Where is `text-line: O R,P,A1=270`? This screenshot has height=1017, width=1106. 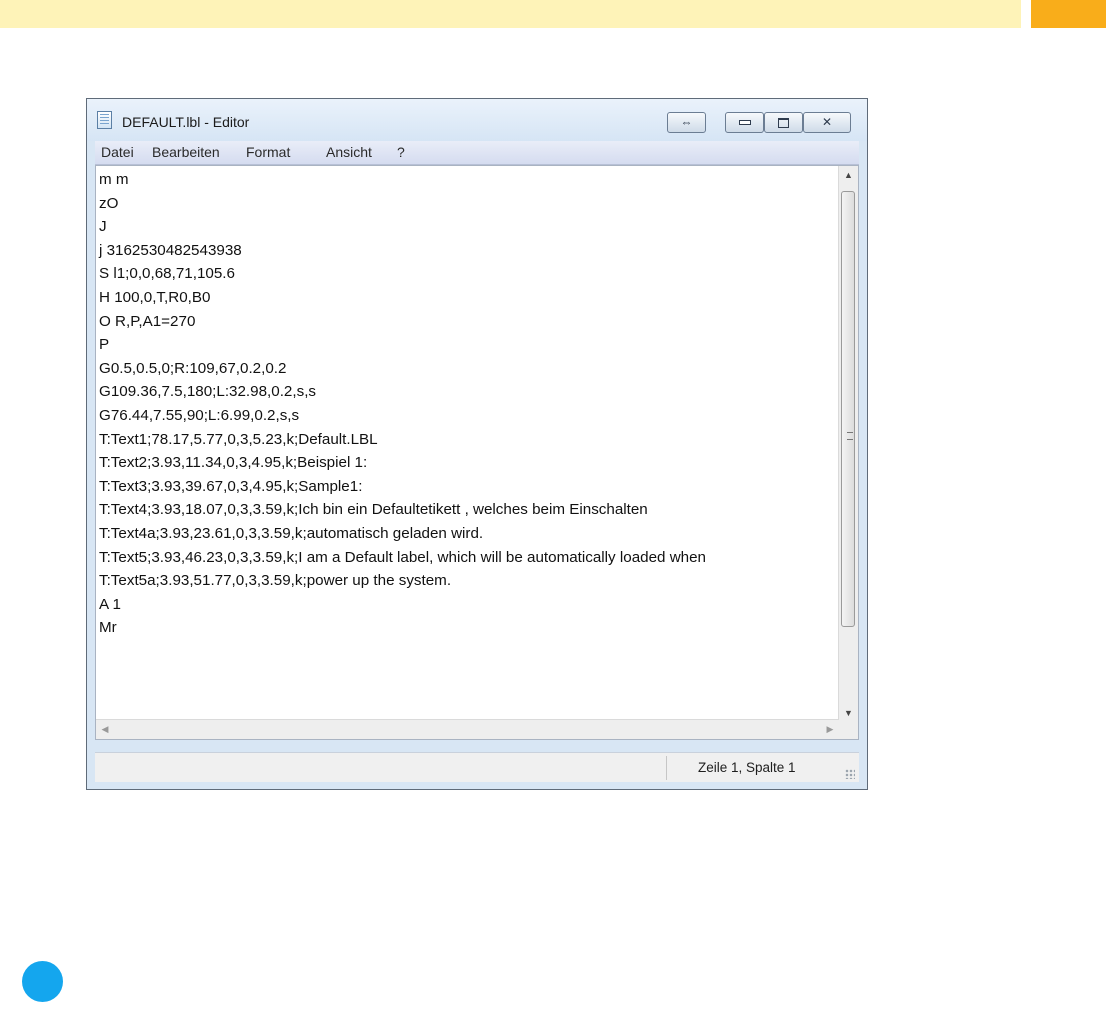 text-line: O R,P,A1=270 is located at coordinates (147, 321).